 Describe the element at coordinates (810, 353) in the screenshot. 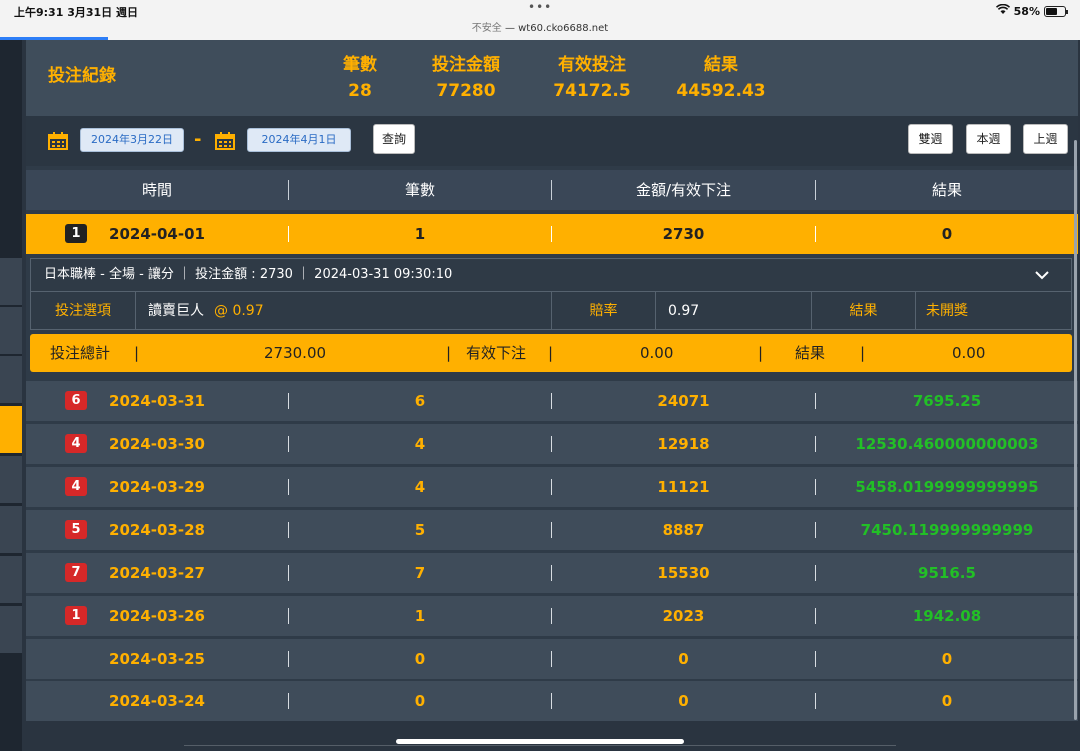

I see `total-result-label: 結果` at that location.